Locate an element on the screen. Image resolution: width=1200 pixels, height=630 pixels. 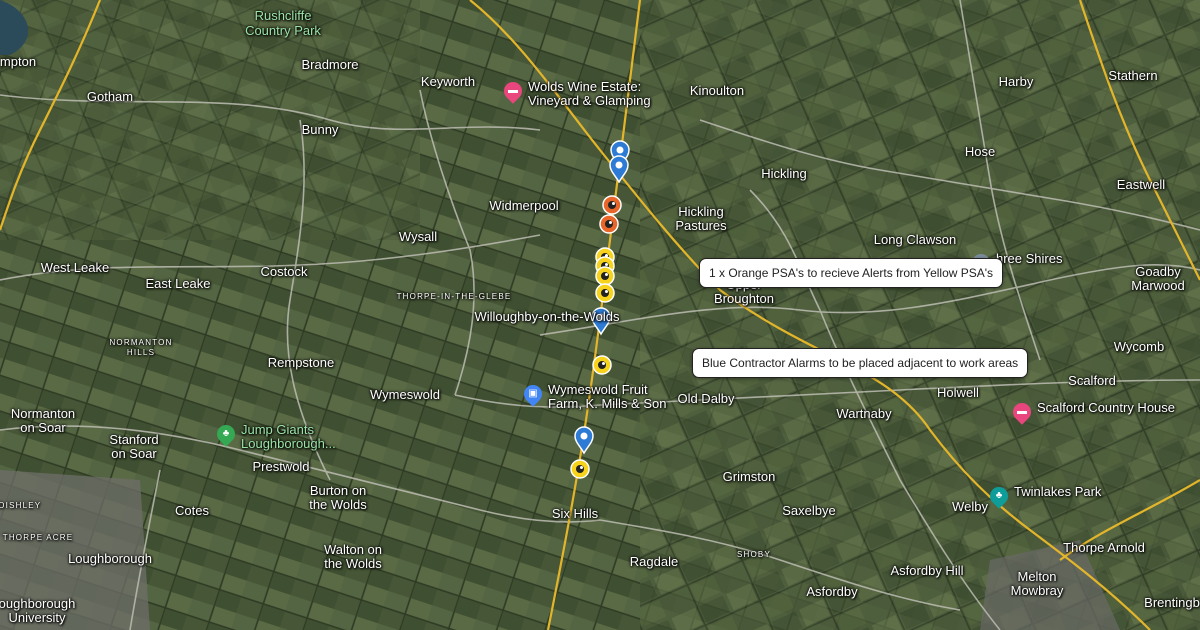
place-label-eastleake: East Leake is located at coordinates (178, 283).